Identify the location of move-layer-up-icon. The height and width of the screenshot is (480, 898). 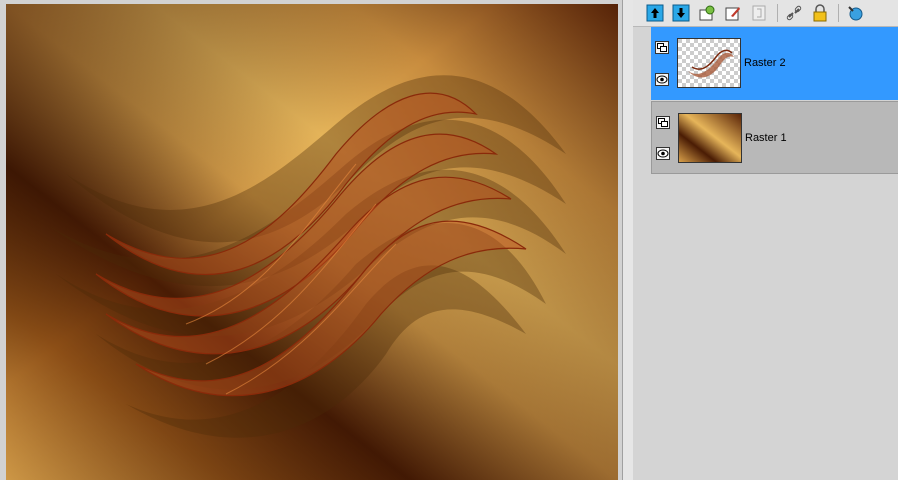
(655, 13).